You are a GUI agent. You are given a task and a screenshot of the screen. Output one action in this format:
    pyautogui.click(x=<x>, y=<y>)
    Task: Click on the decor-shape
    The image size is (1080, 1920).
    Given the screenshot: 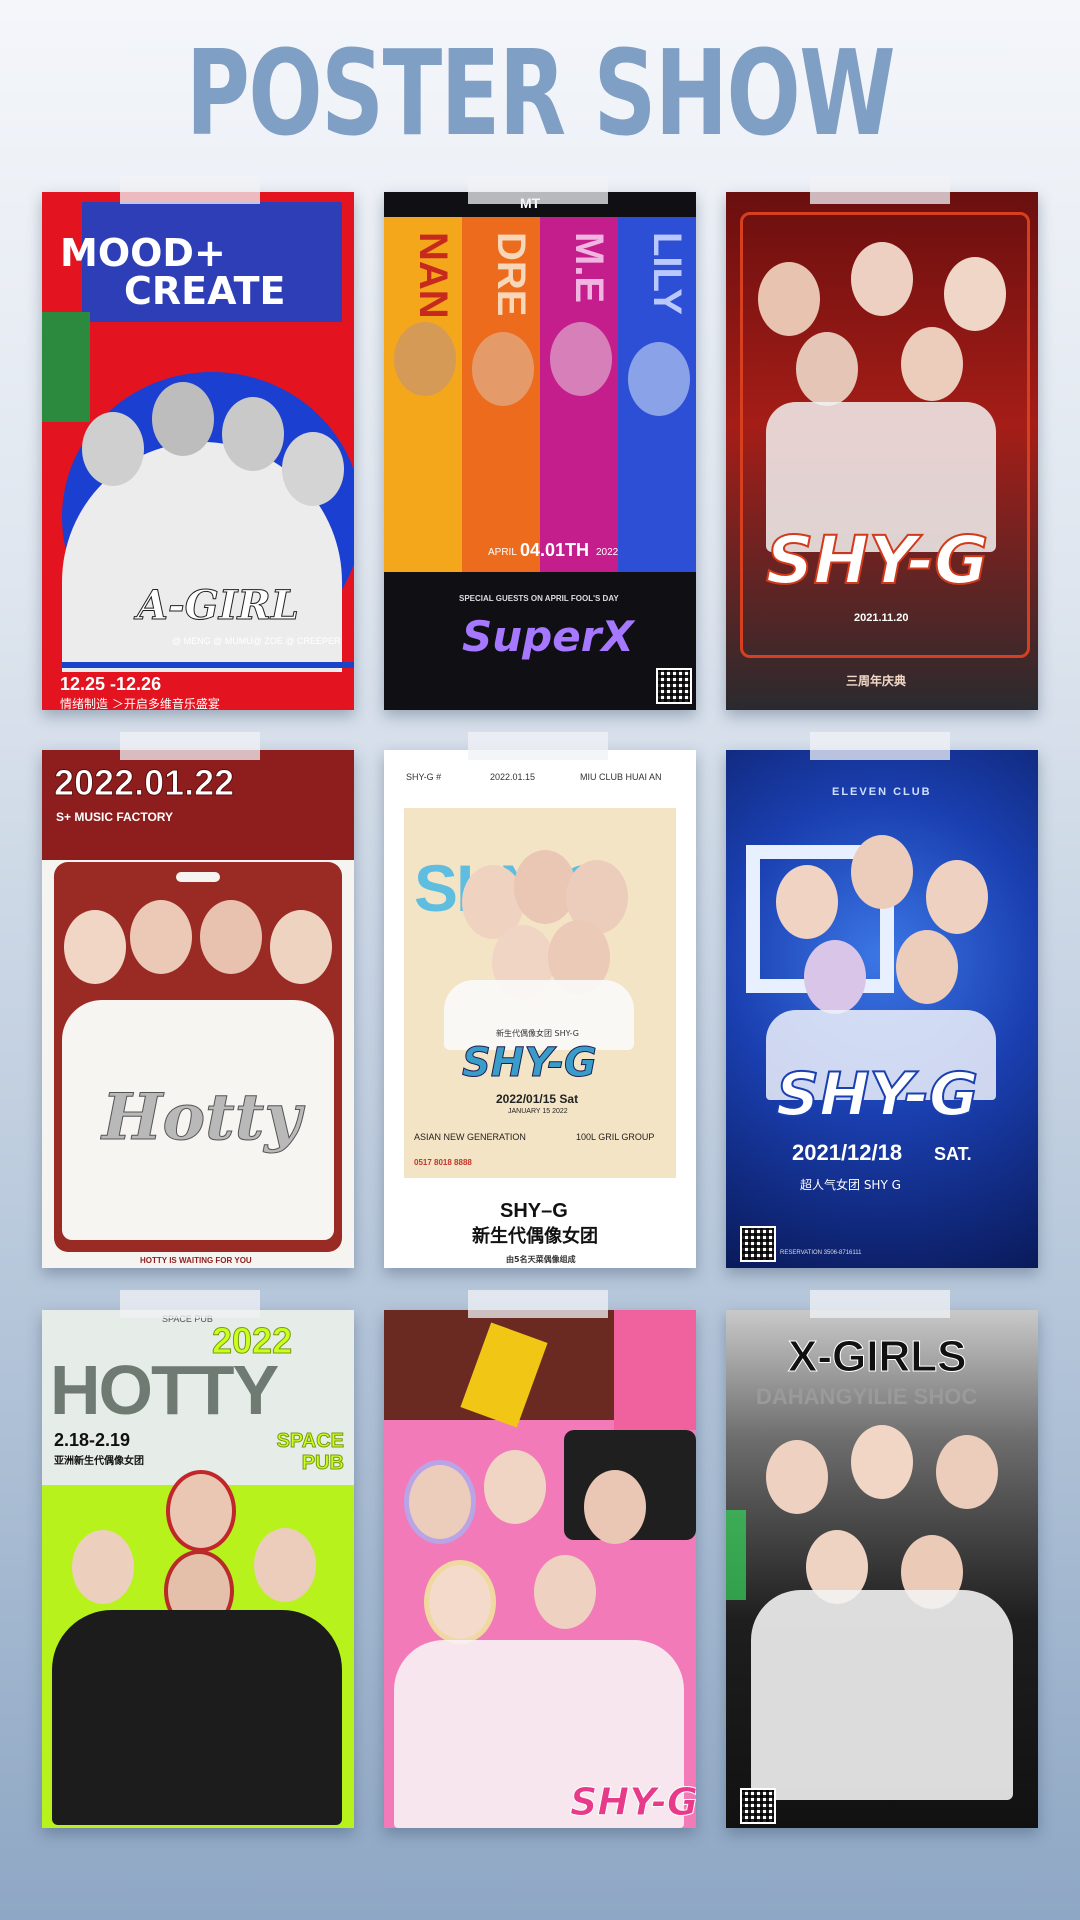 What is the action you would take?
    pyautogui.click(x=655, y=1370)
    